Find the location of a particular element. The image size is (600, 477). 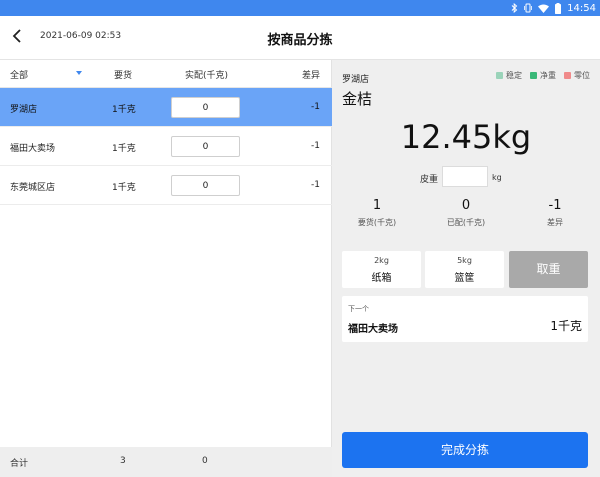

caret-down-icon is located at coordinates (79, 73).